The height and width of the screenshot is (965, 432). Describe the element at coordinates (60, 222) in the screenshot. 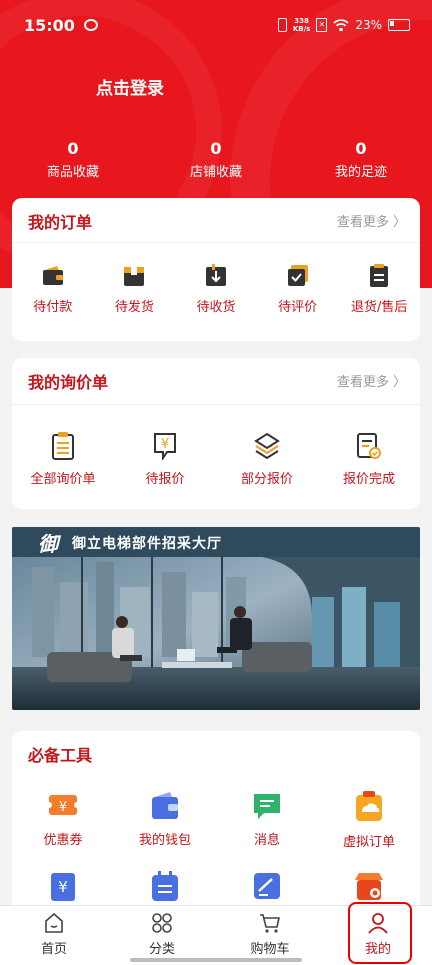

I see `orders-title: 我的订单` at that location.